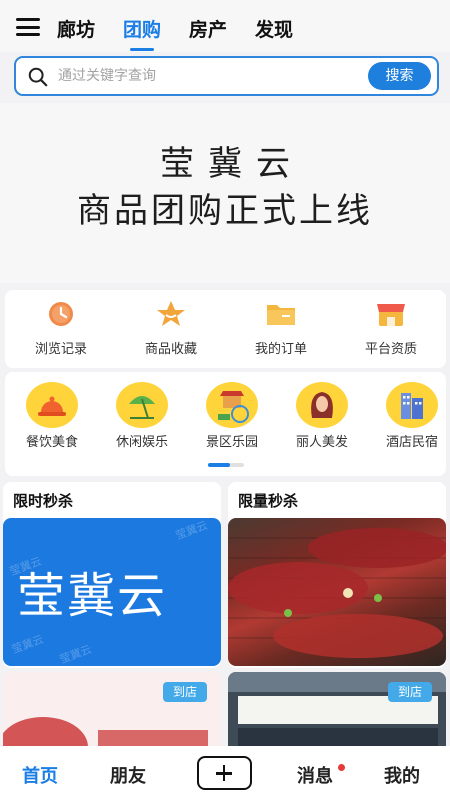  Describe the element at coordinates (60, 349) in the screenshot. I see `quick-link-label: 浏览记录` at that location.